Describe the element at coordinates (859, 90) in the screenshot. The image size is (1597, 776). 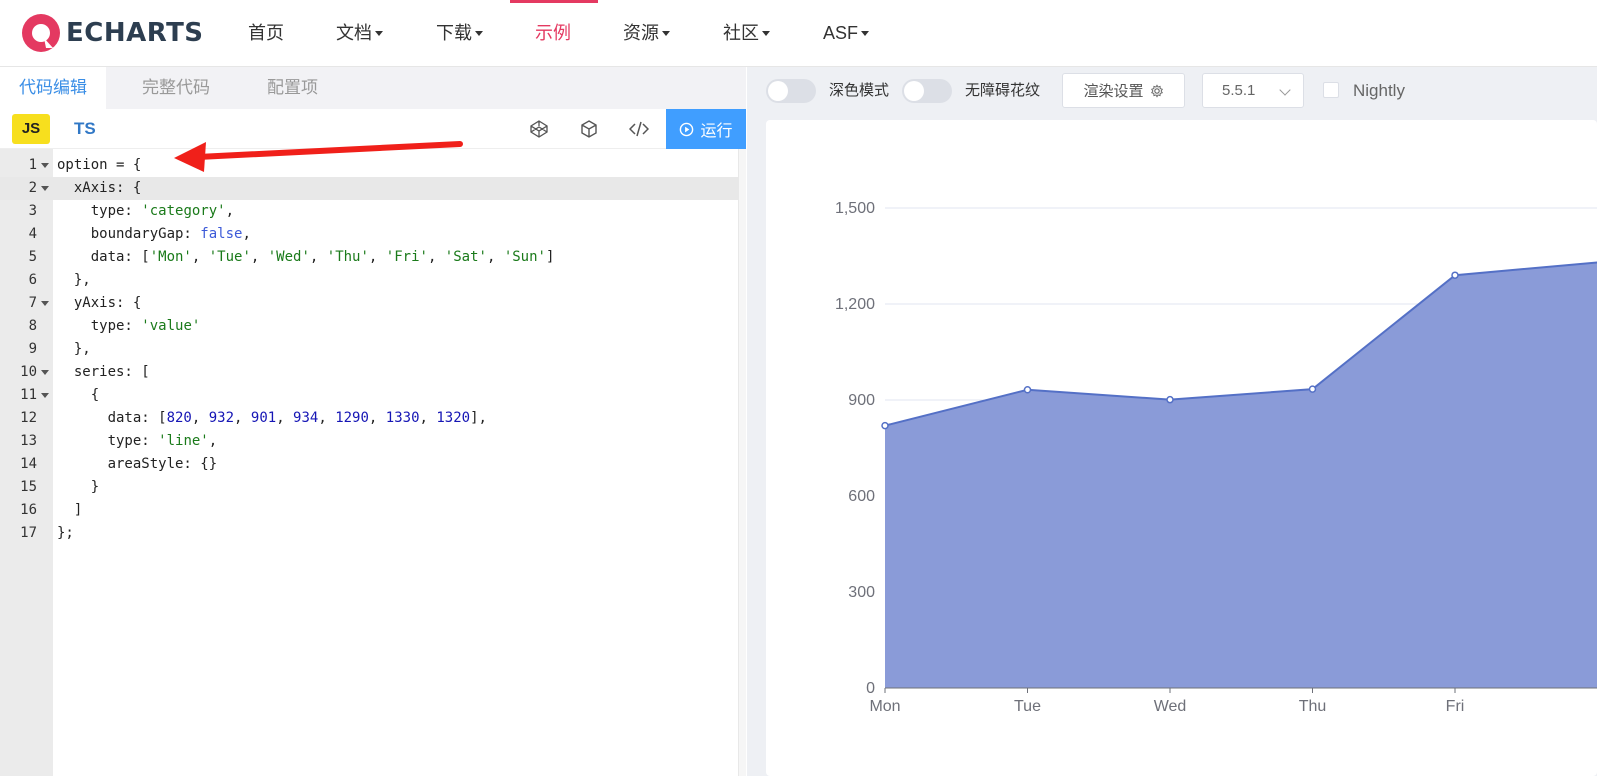
I see `dark-mode-label: 深色模式` at that location.